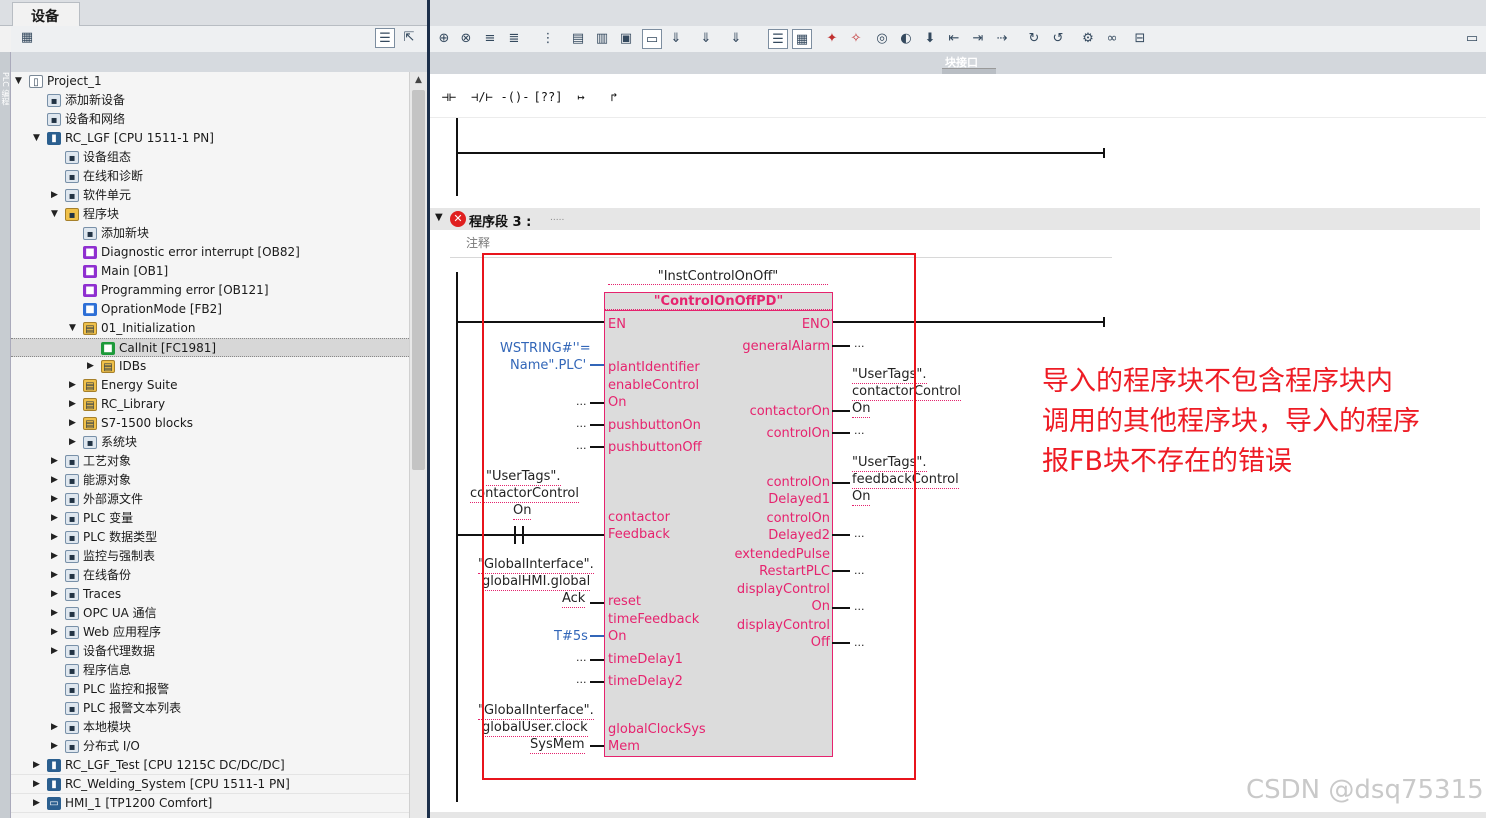 Image resolution: width=1486 pixels, height=818 pixels. Describe the element at coordinates (548, 39) in the screenshot. I see `abs-symbol-icon: ⋮` at that location.